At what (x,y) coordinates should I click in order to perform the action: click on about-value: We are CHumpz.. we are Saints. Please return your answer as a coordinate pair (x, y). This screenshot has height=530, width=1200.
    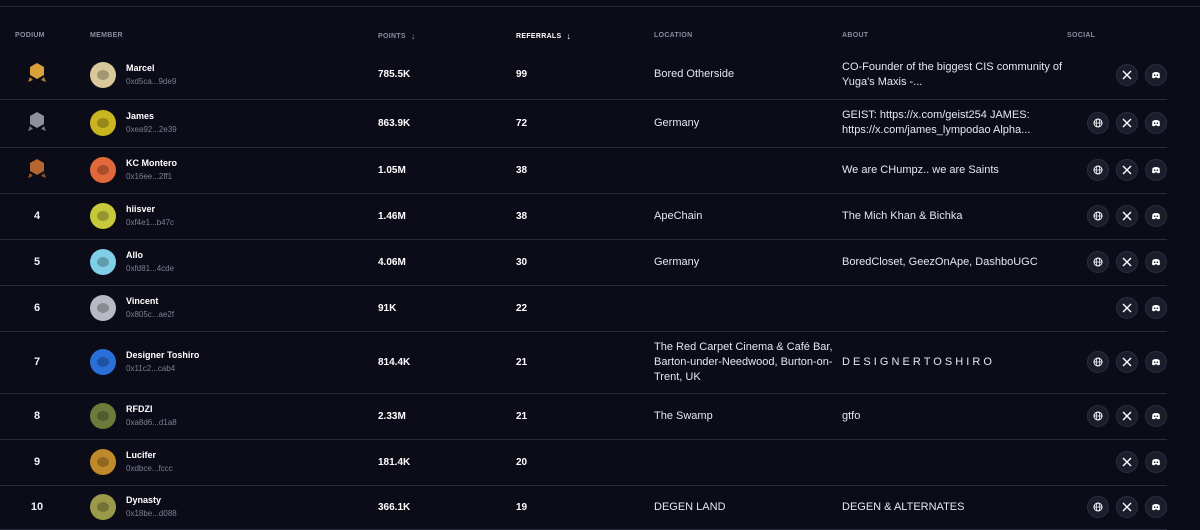
    Looking at the image, I should click on (954, 170).